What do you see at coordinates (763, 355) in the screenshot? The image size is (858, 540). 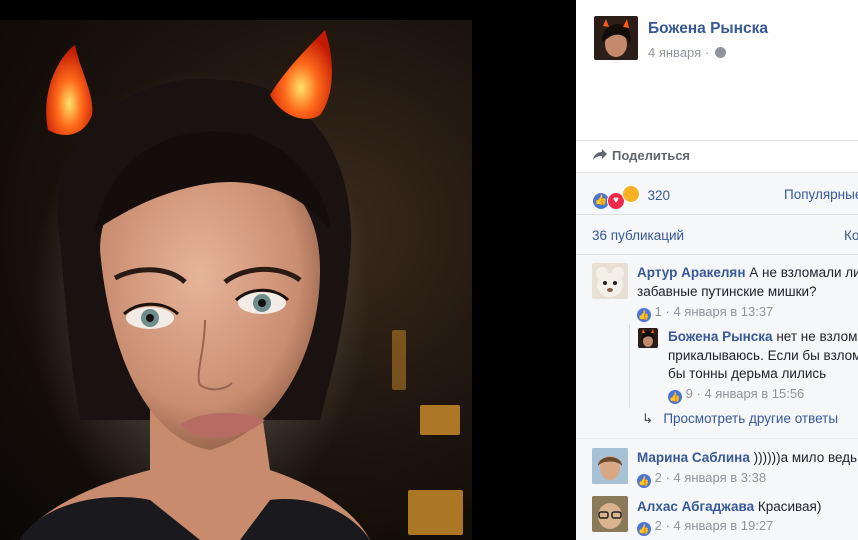 I see `reply-text: прикалываюсь. Если бы взлом` at bounding box center [763, 355].